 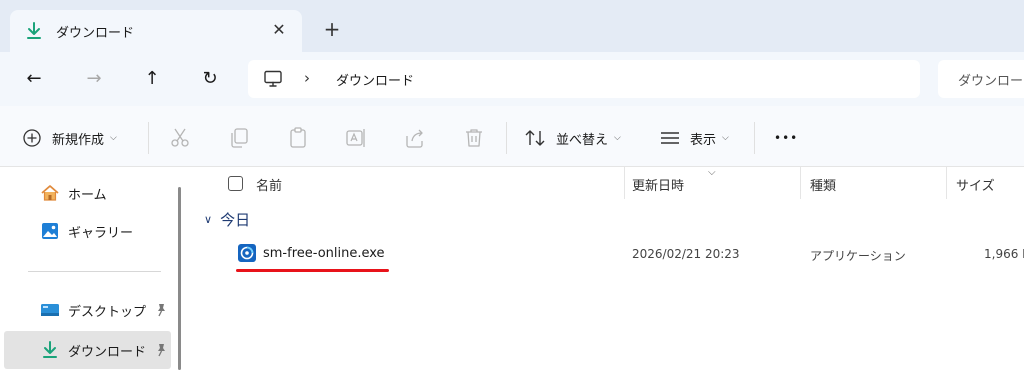 What do you see at coordinates (512, 26) in the screenshot?
I see `tab-strip: ダウンロード ✕ +` at bounding box center [512, 26].